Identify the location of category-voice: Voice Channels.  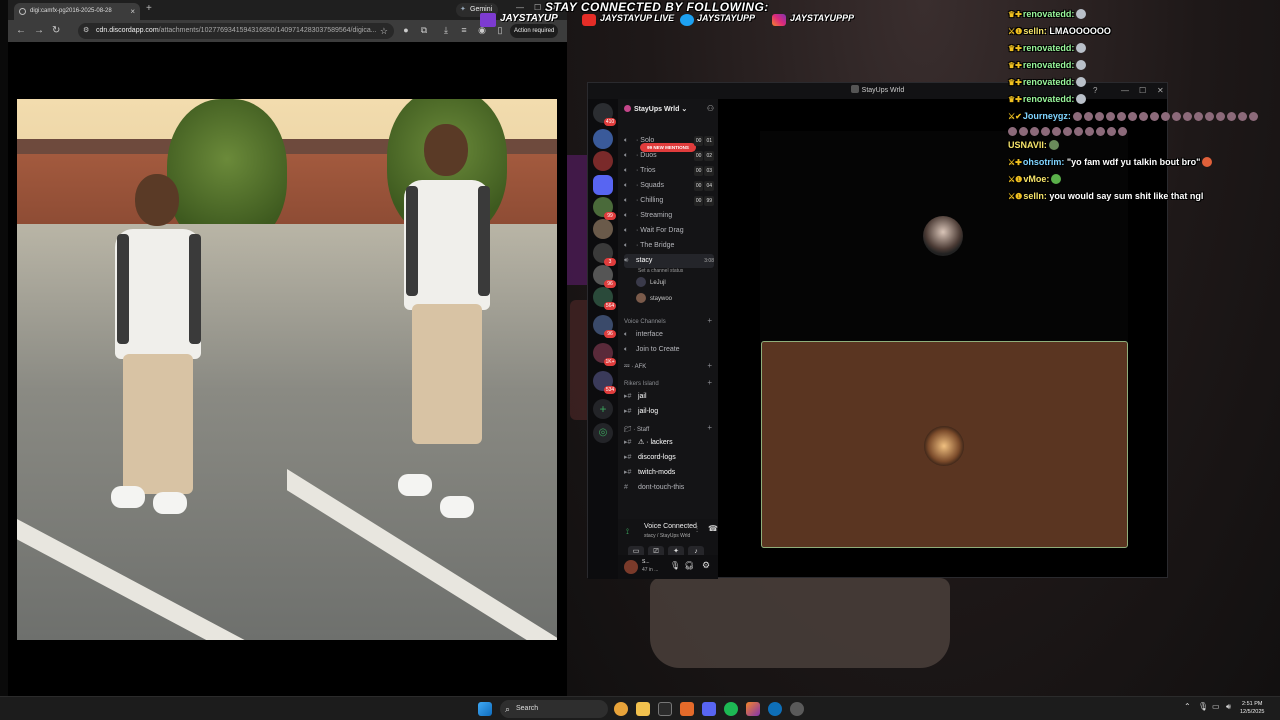
(645, 322).